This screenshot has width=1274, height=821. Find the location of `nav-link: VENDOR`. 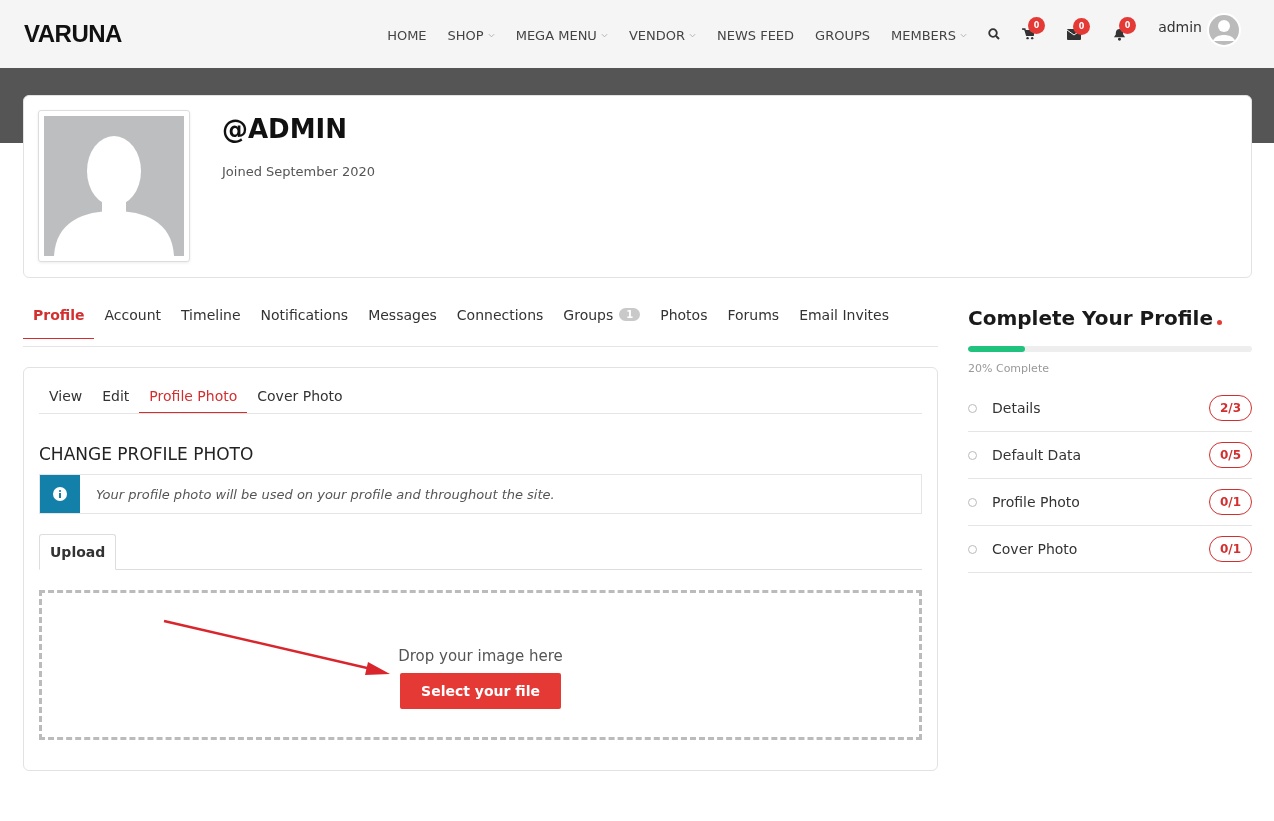

nav-link: VENDOR is located at coordinates (656, 35).